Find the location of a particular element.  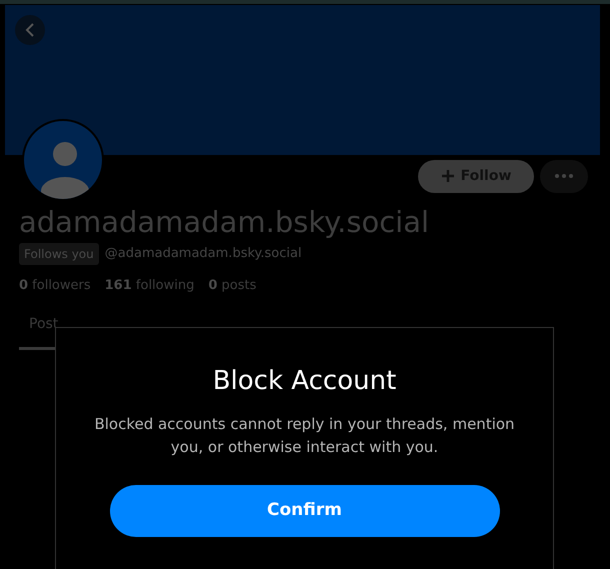

more-button is located at coordinates (564, 176).